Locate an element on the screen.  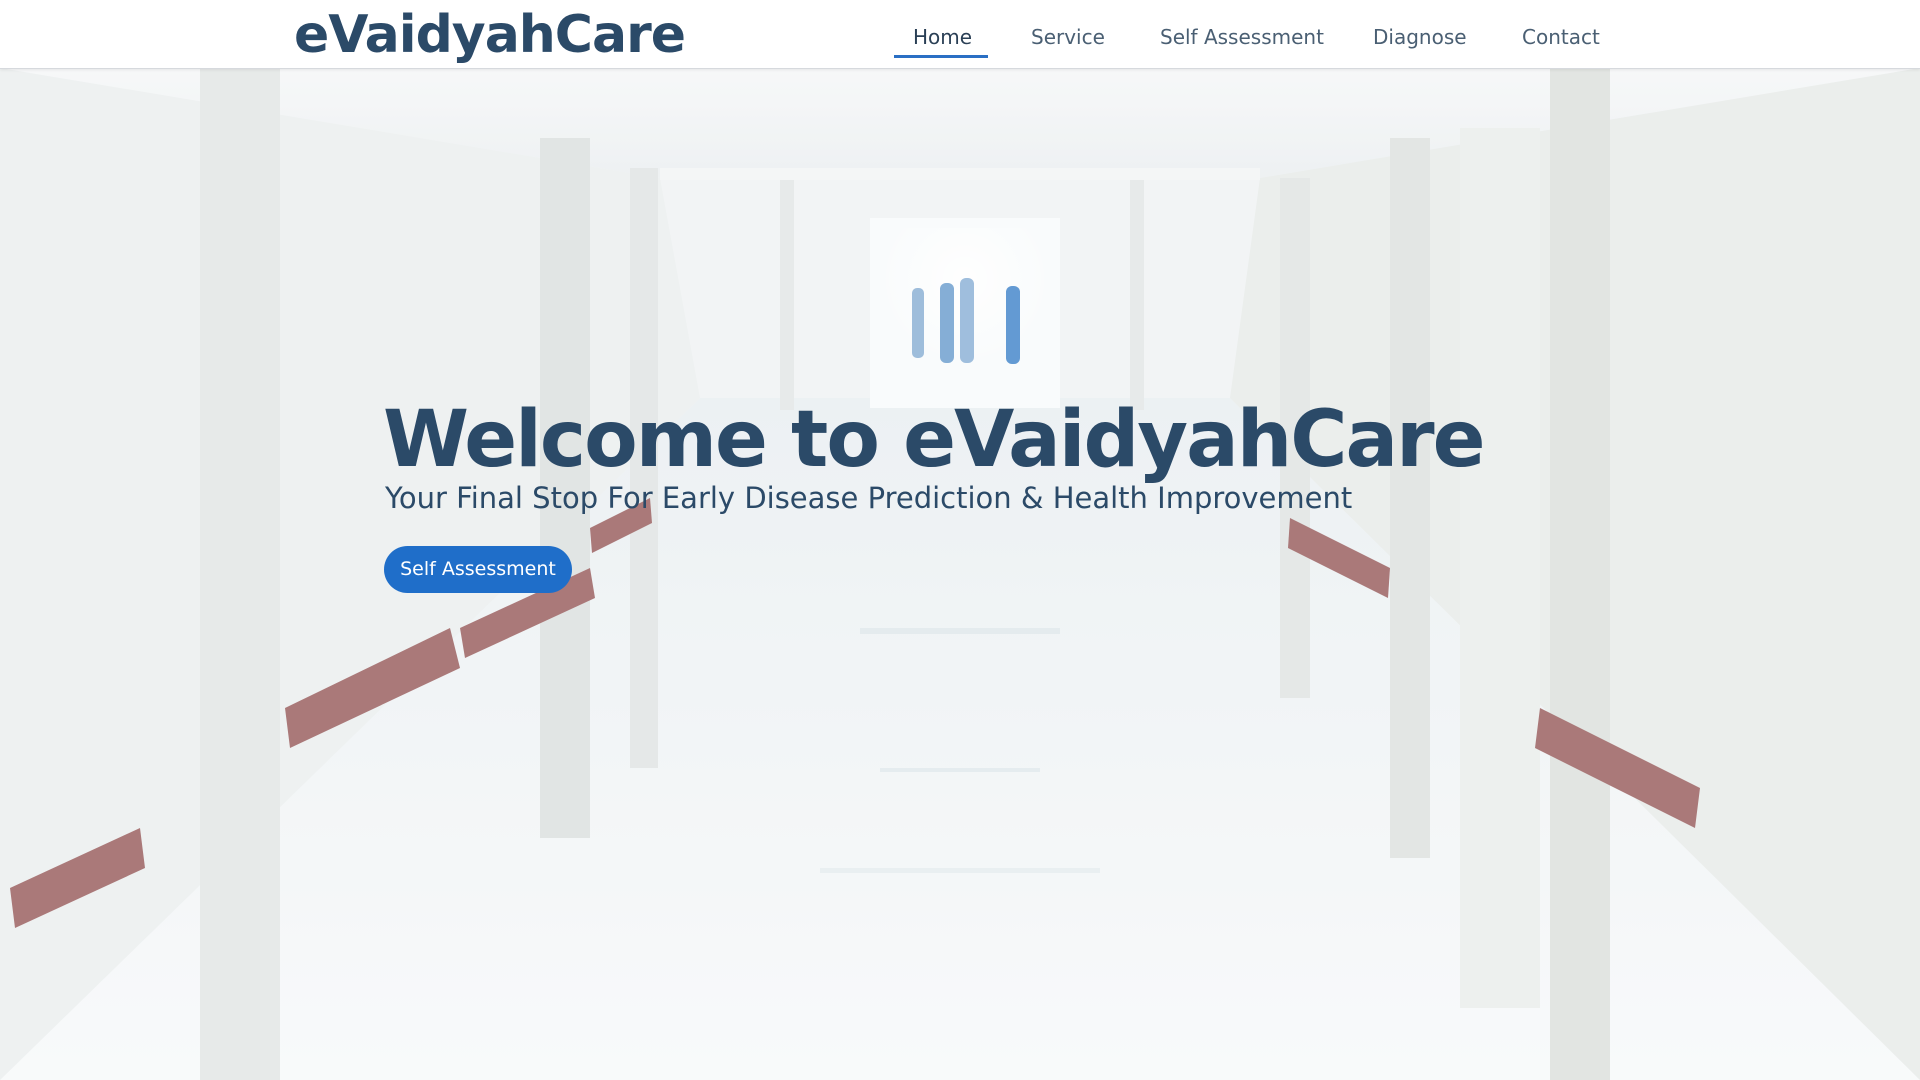
self-assessment-button: Self Assessment is located at coordinates (478, 569).